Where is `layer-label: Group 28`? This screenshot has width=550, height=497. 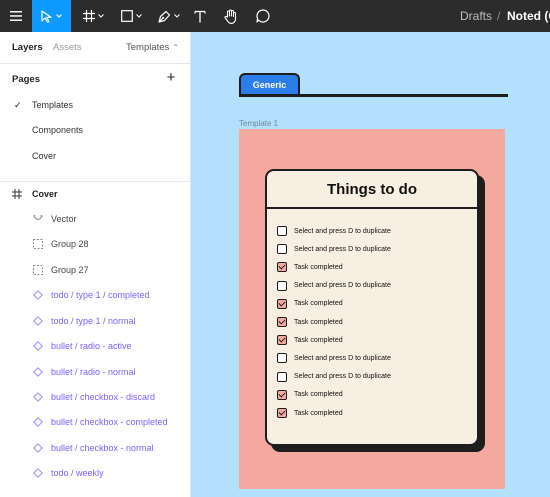
layer-label: Group 28 is located at coordinates (70, 244).